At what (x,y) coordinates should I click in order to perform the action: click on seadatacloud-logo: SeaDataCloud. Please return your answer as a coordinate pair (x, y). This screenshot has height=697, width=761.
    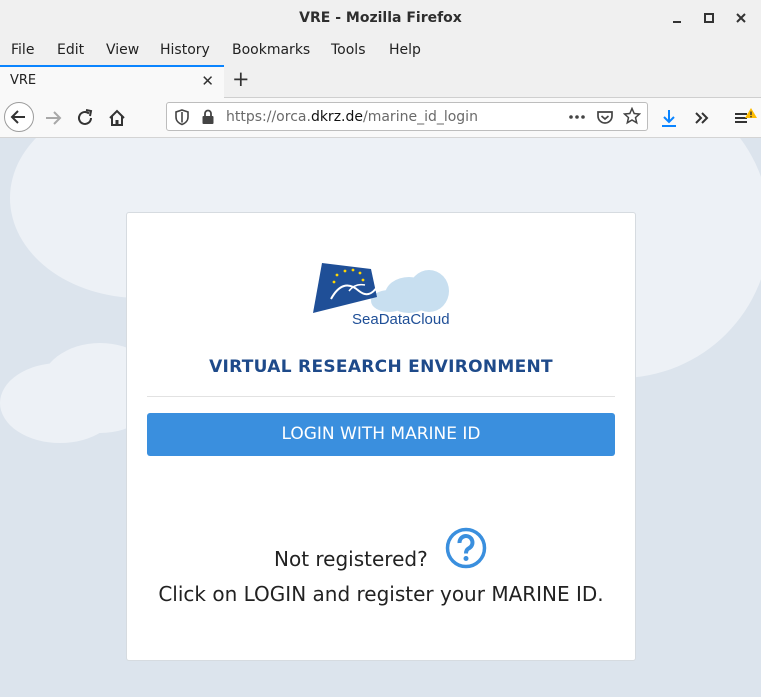
    Looking at the image, I should click on (381, 295).